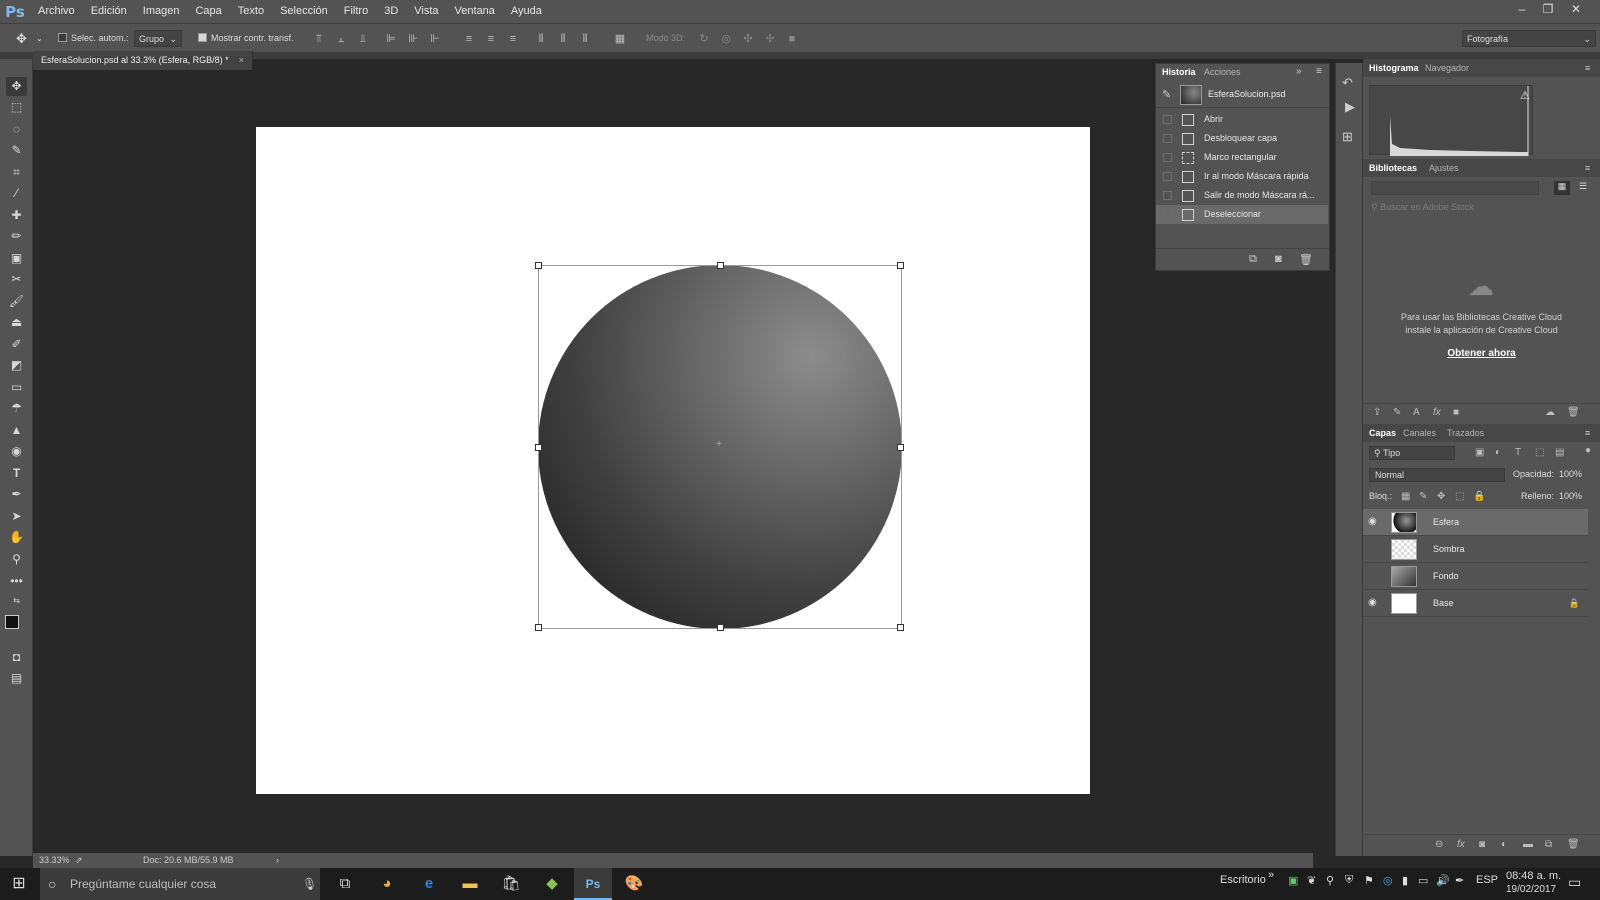 This screenshot has height=900, width=1600. I want to click on tab-bibliotecas: Bibliotecas, so click(1393, 168).